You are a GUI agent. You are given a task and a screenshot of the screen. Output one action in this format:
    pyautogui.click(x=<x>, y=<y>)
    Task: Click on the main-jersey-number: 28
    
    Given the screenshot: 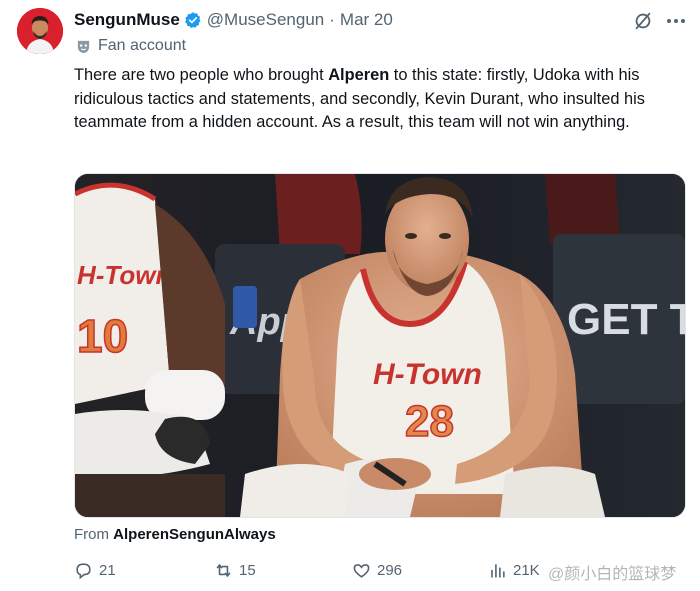 What is the action you would take?
    pyautogui.click(x=429, y=421)
    